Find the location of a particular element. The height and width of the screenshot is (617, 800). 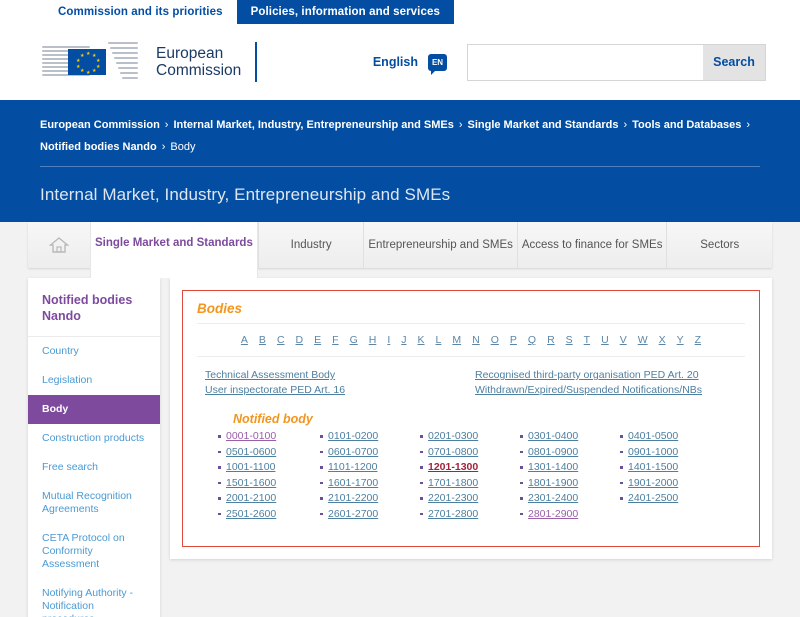

alphabet-link-r: R is located at coordinates (551, 340).